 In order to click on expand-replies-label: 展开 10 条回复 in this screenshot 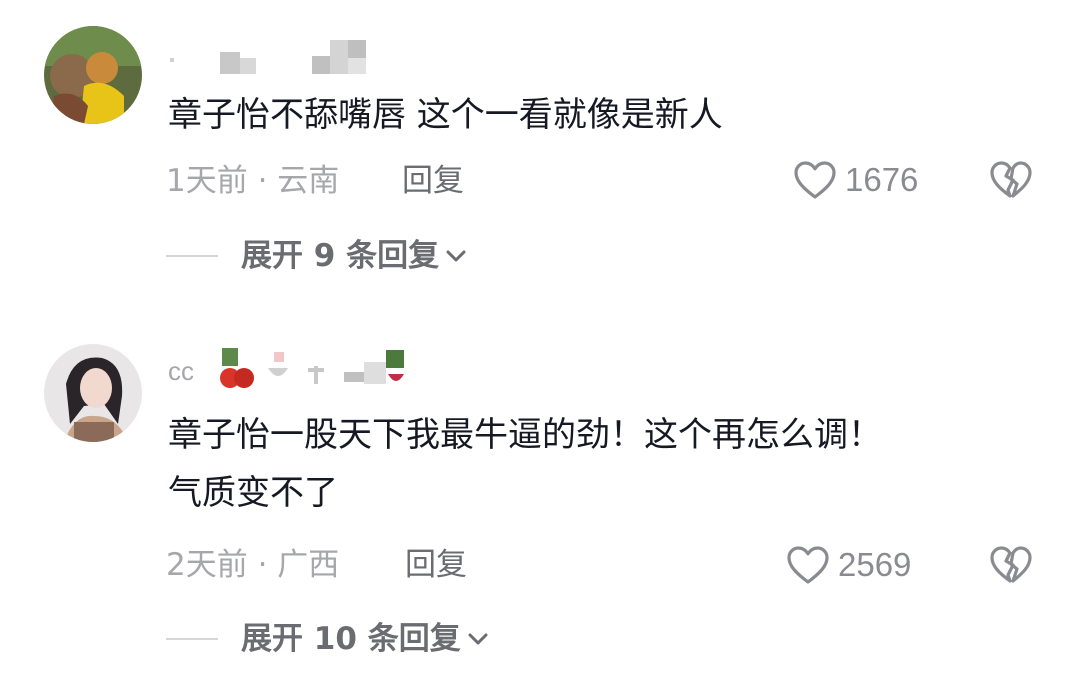, I will do `click(351, 639)`.